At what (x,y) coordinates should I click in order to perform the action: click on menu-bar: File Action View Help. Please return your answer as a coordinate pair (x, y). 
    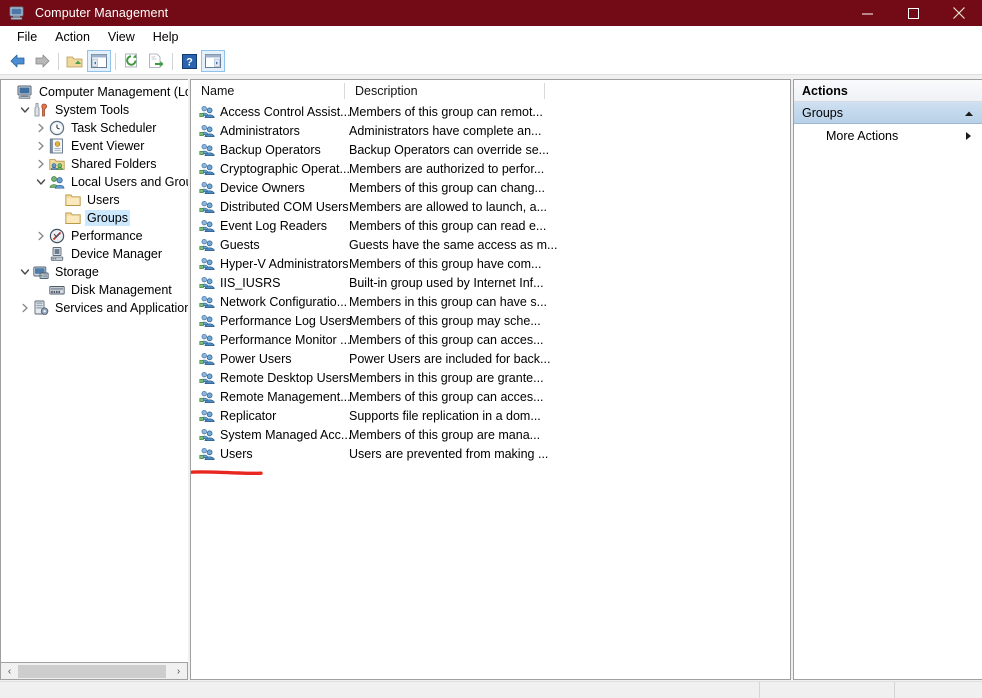
    Looking at the image, I should click on (491, 37).